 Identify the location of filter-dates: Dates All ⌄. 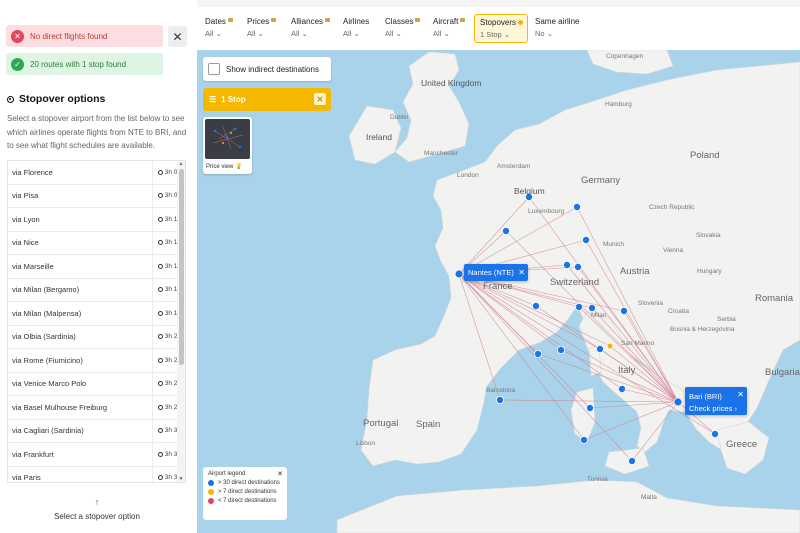
(219, 27).